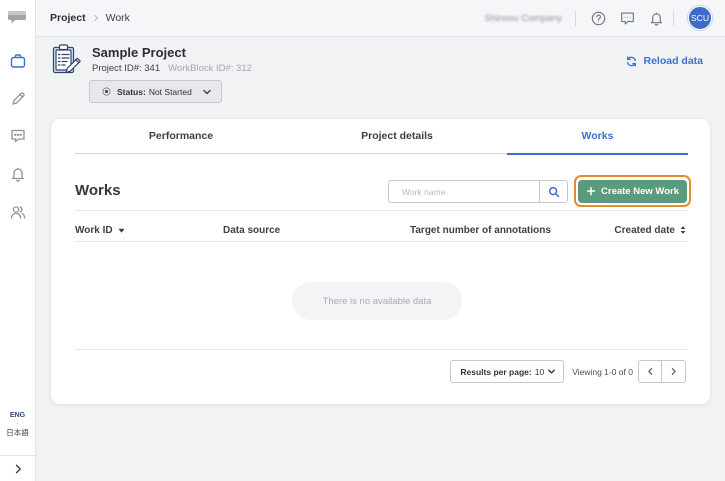 The image size is (725, 481). What do you see at coordinates (18, 240) in the screenshot?
I see `sidebar: ENG · 日本語` at bounding box center [18, 240].